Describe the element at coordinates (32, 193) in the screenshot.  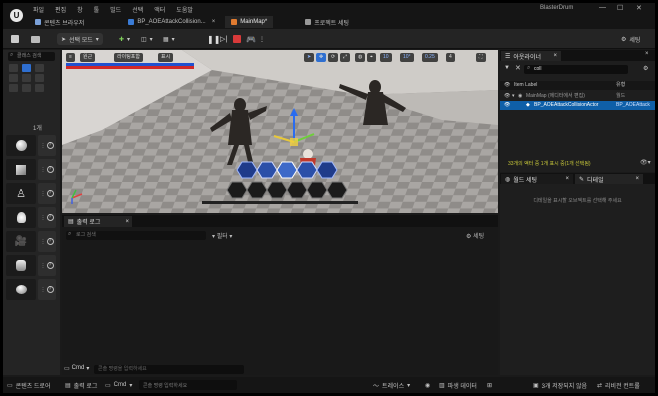
I see `place-item-person: ♙ ⋮?` at that location.